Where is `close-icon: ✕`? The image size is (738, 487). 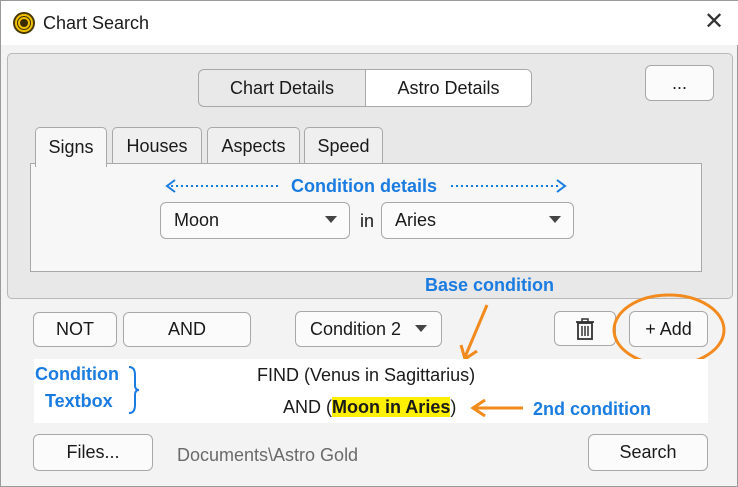 close-icon: ✕ is located at coordinates (714, 22).